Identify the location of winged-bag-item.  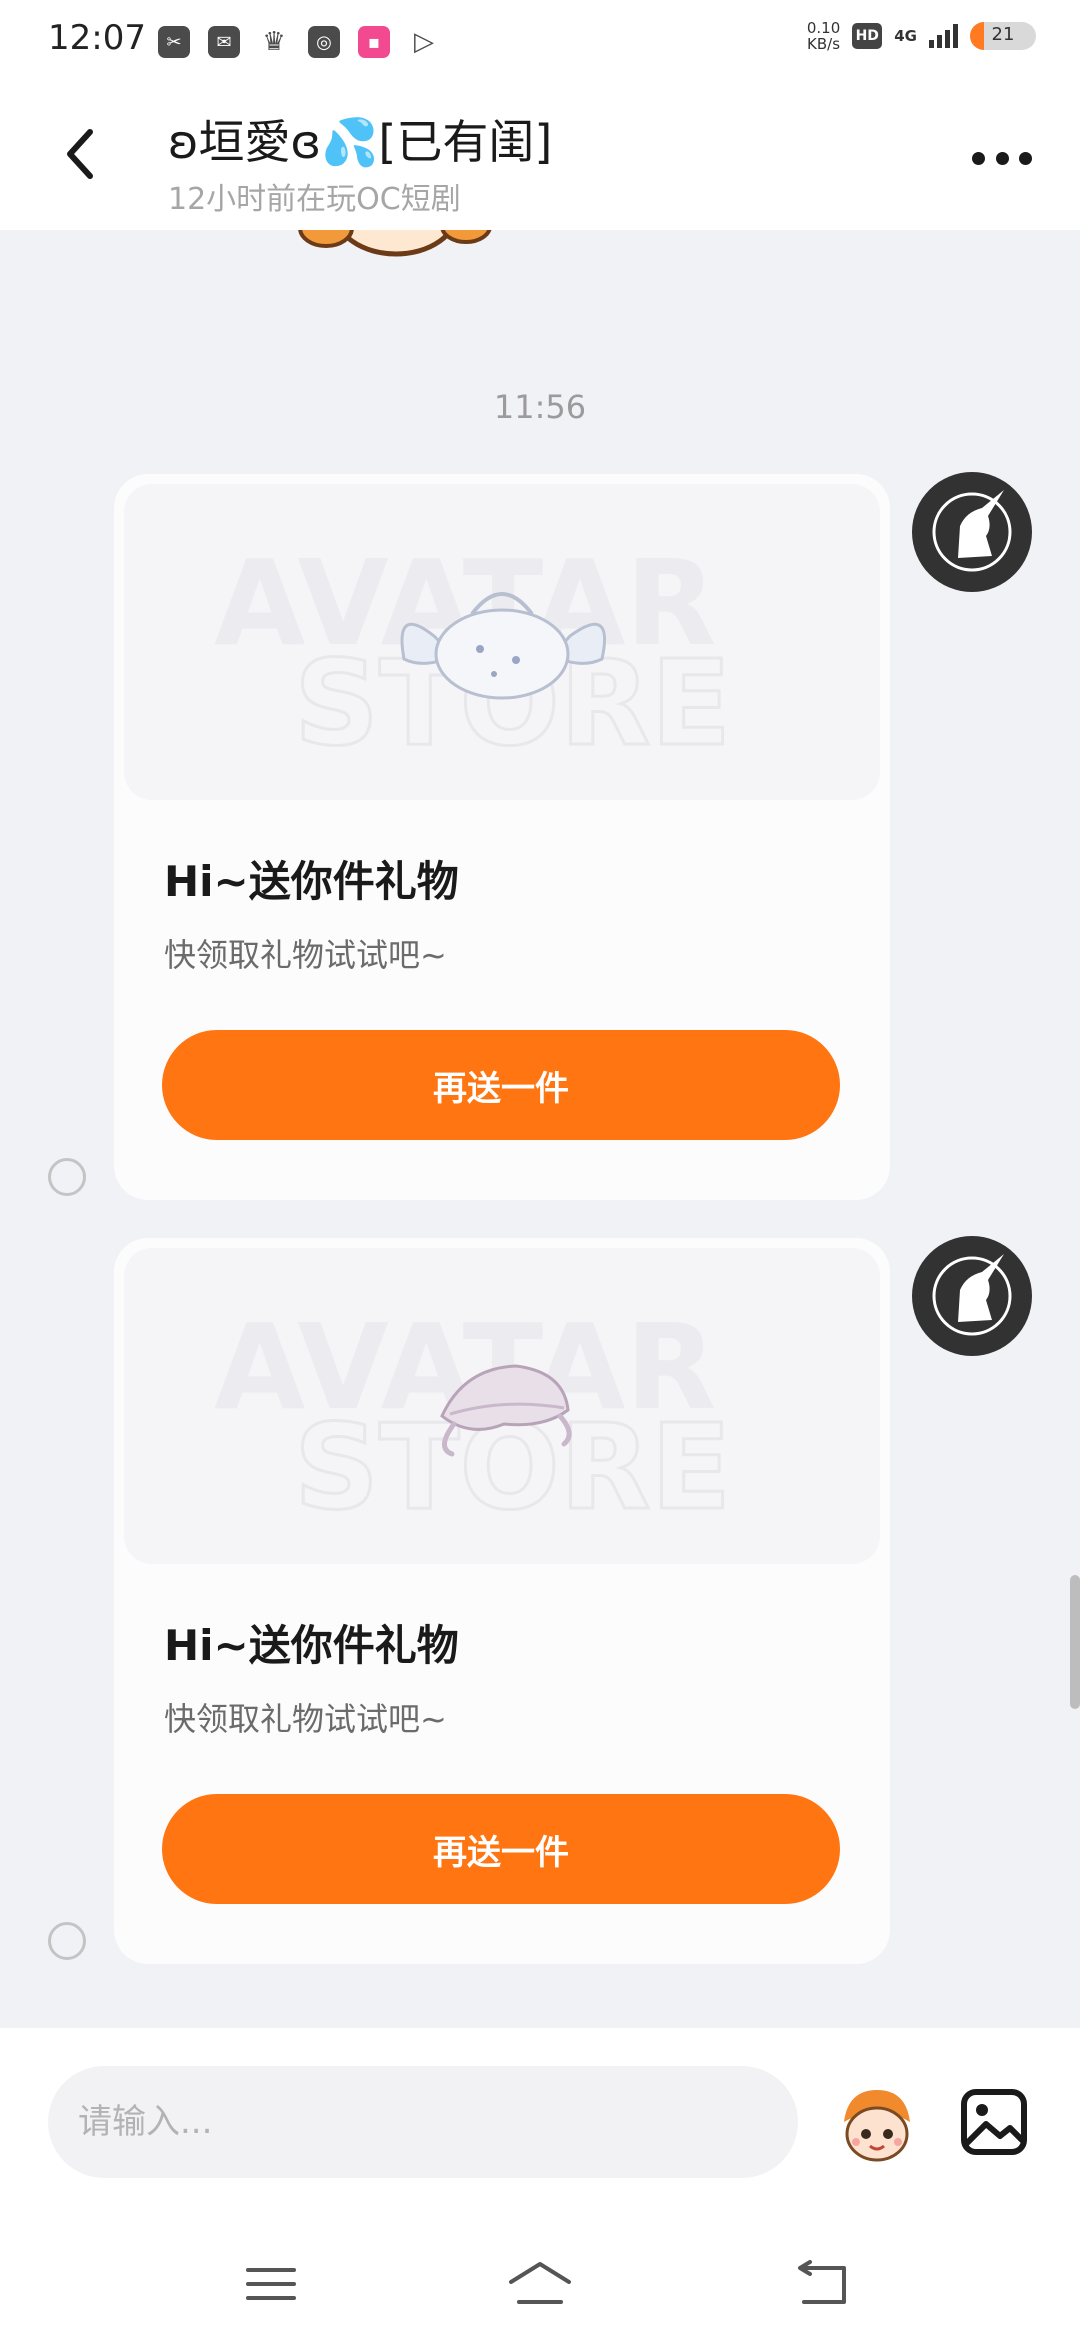
(503, 646).